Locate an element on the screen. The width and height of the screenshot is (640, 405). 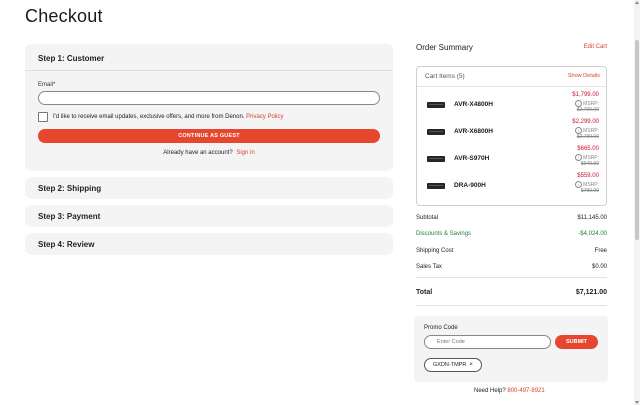
help-text: Need Help? is located at coordinates (490, 391).